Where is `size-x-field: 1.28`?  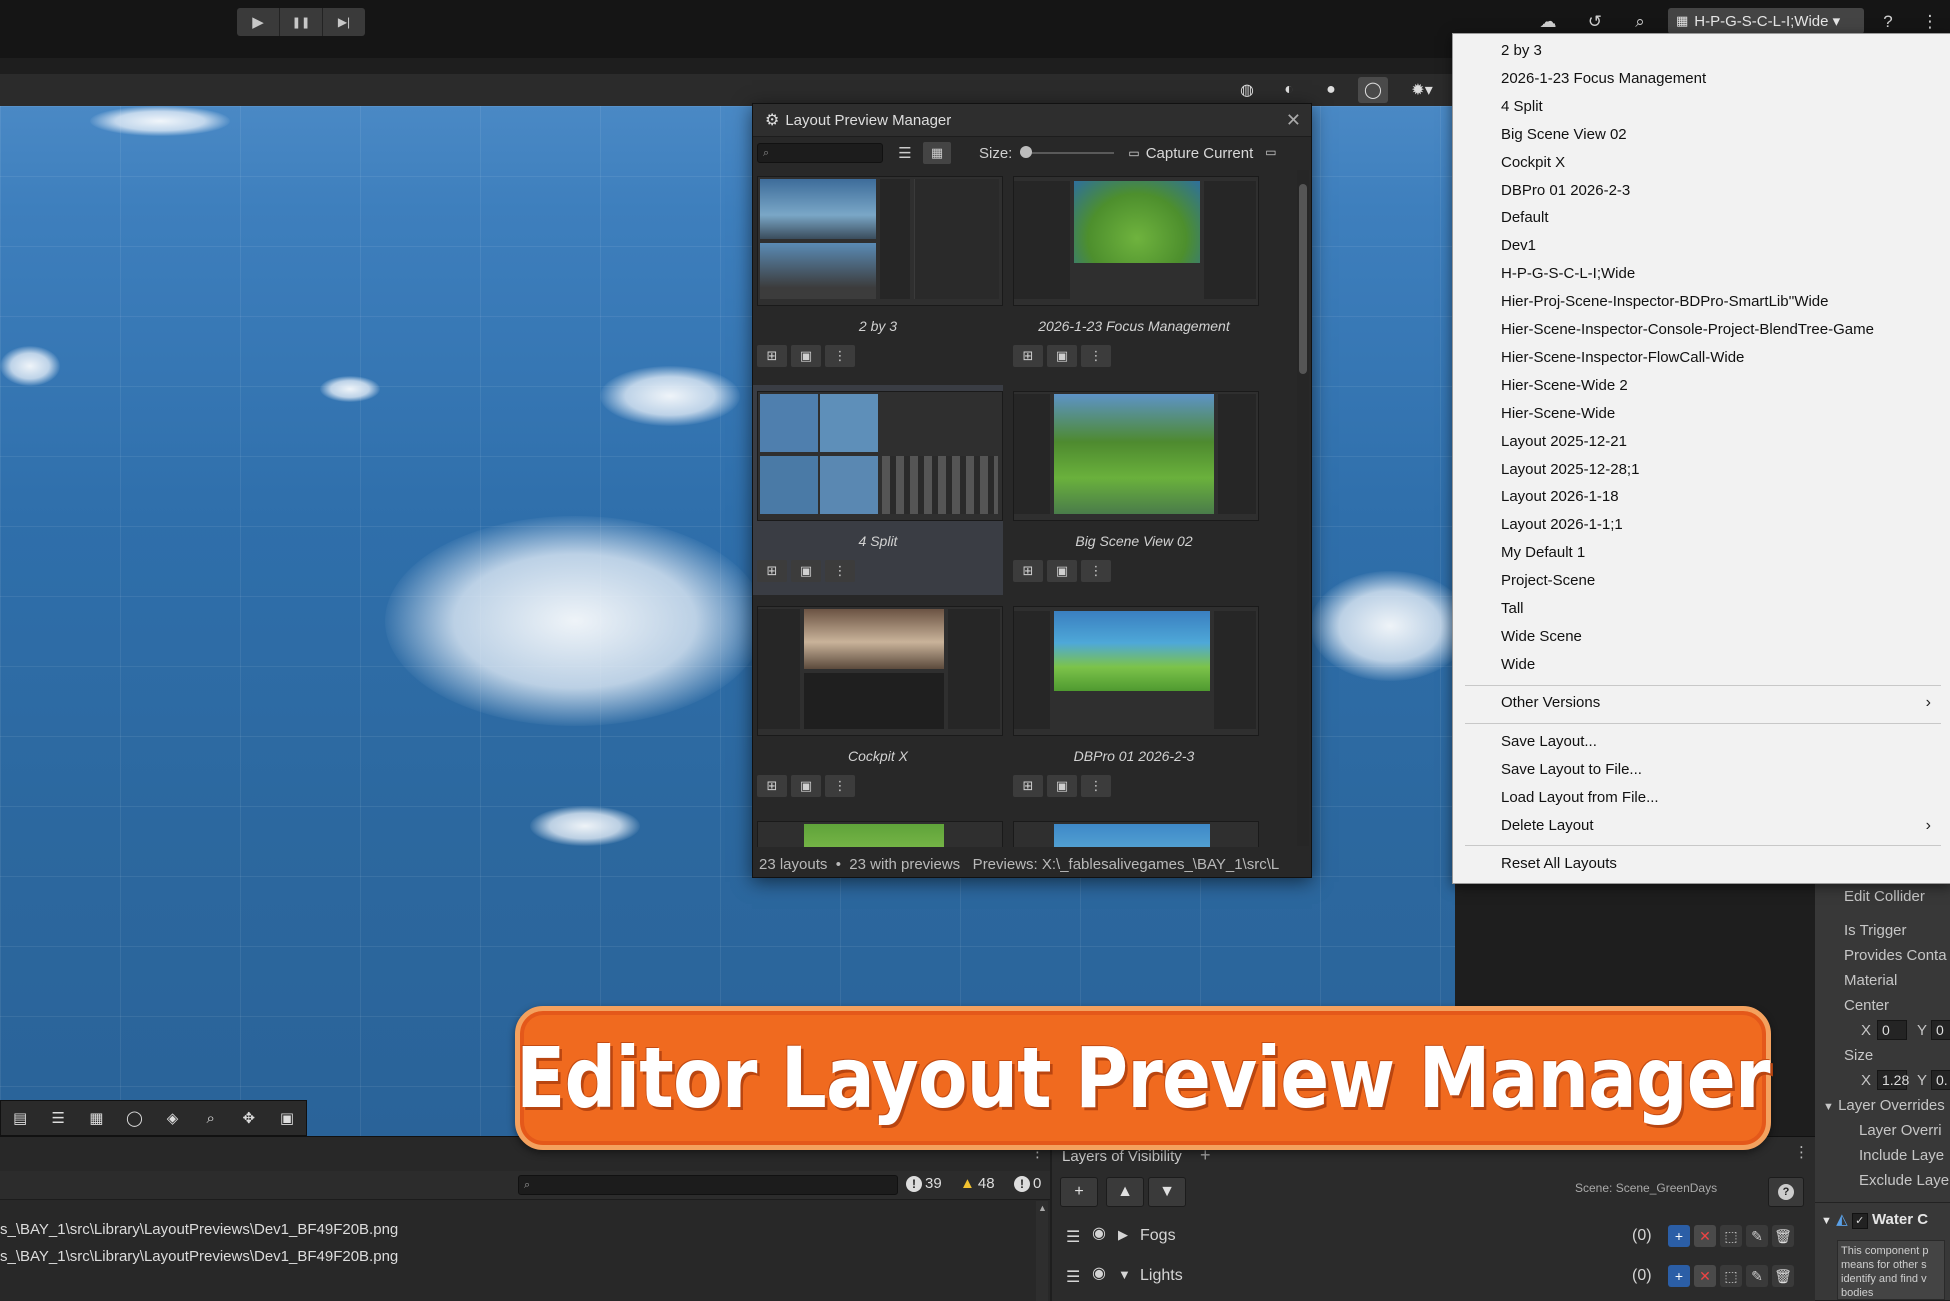 size-x-field: 1.28 is located at coordinates (1893, 1080).